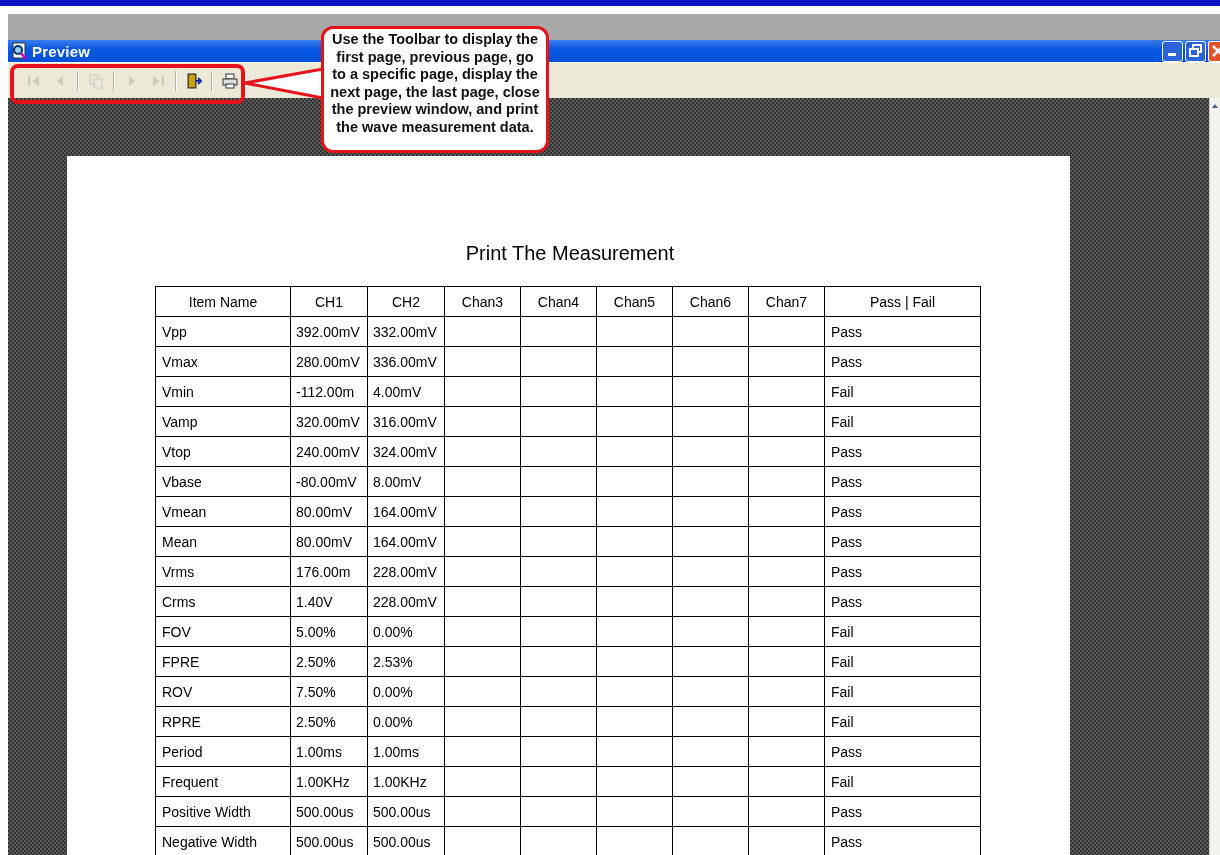  What do you see at coordinates (482, 301) in the screenshot?
I see `column-header: Chan3` at bounding box center [482, 301].